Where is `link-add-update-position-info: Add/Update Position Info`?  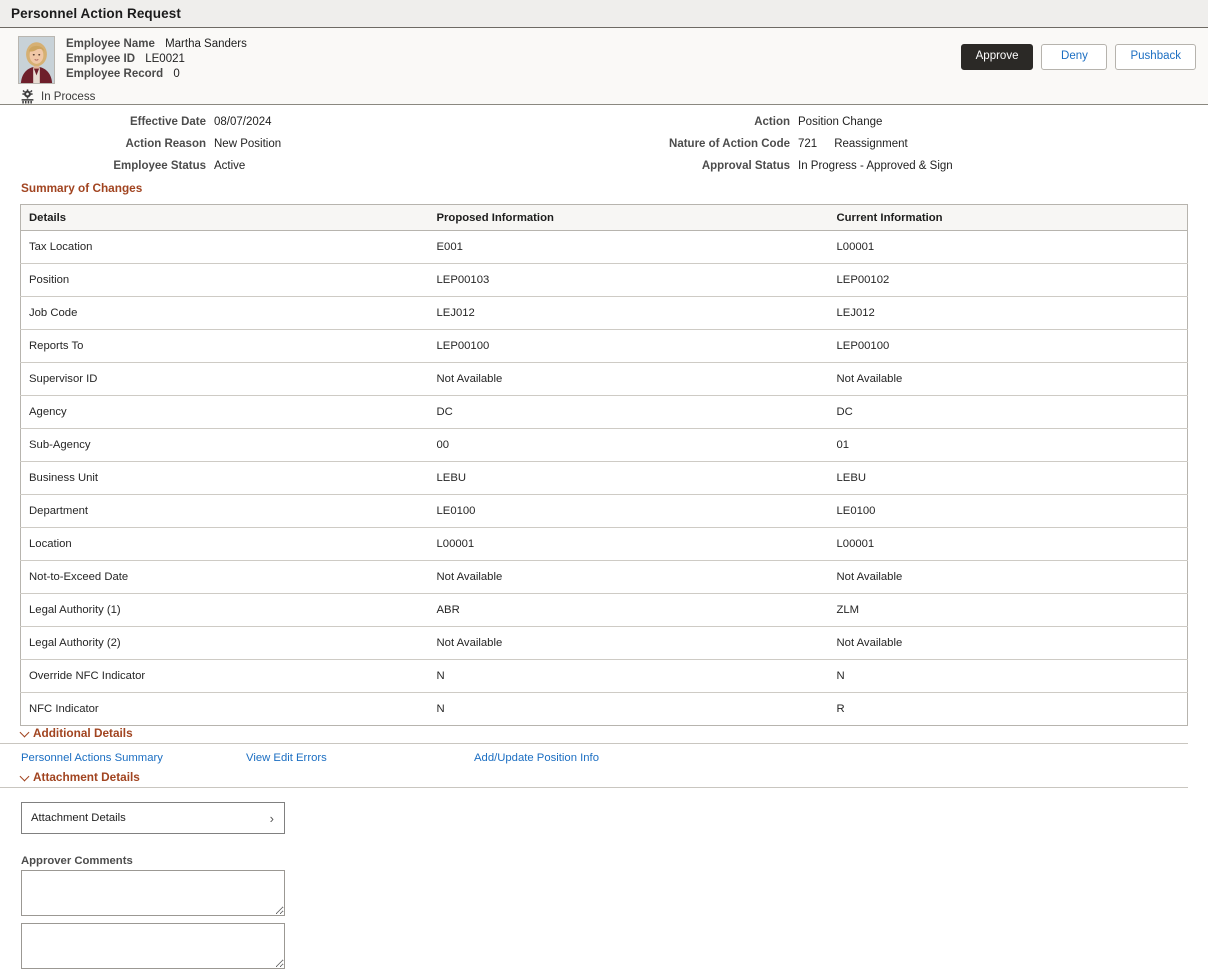 link-add-update-position-info: Add/Update Position Info is located at coordinates (536, 758).